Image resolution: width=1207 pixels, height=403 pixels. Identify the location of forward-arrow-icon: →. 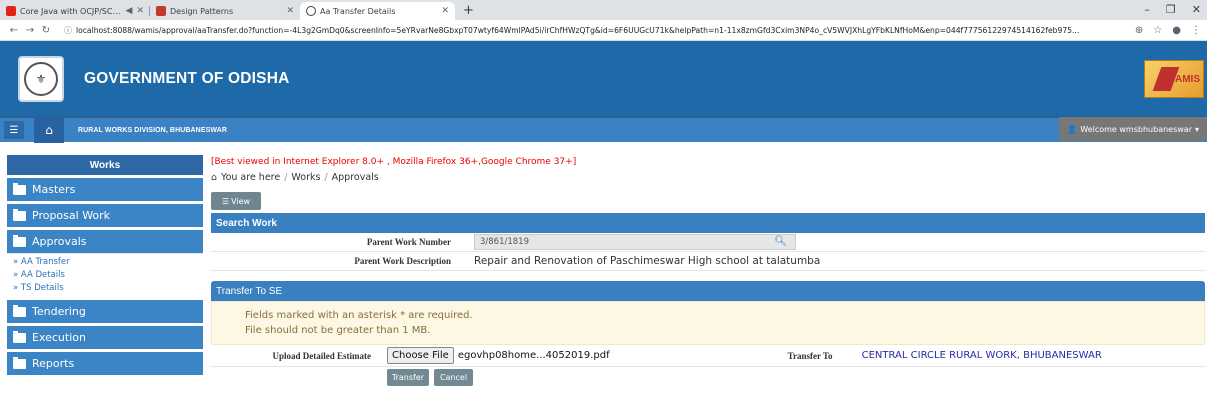
(30, 30).